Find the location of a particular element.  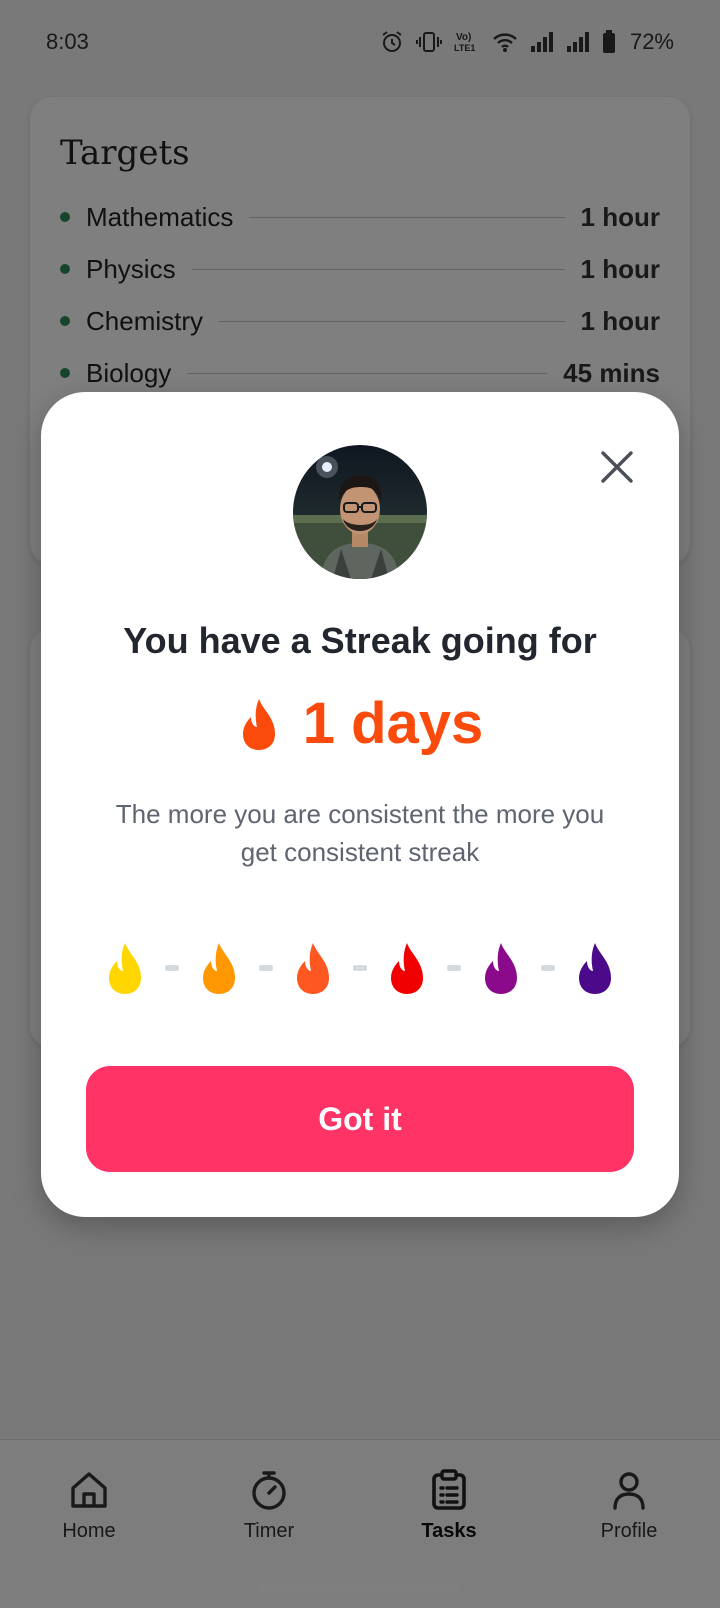

close-button is located at coordinates (617, 467).